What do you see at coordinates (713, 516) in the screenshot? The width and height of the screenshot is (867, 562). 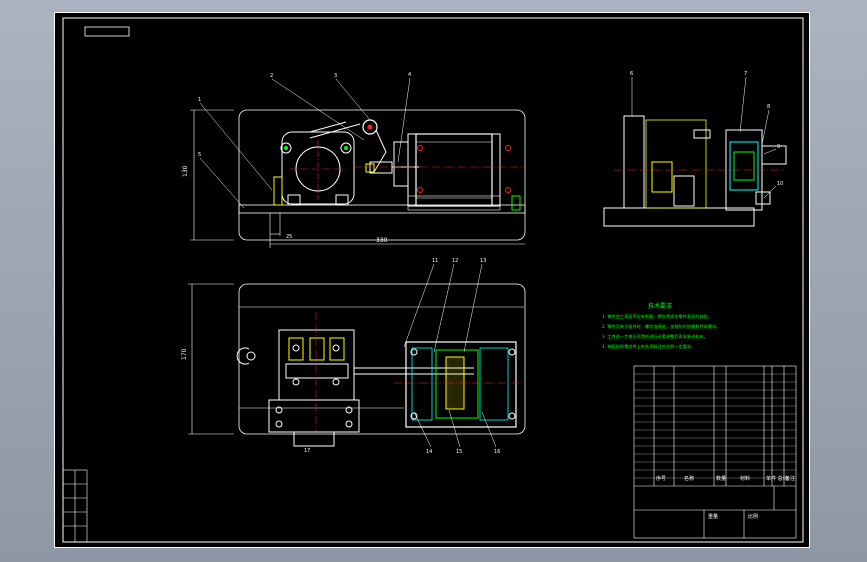 I see `label-weight: 重量` at bounding box center [713, 516].